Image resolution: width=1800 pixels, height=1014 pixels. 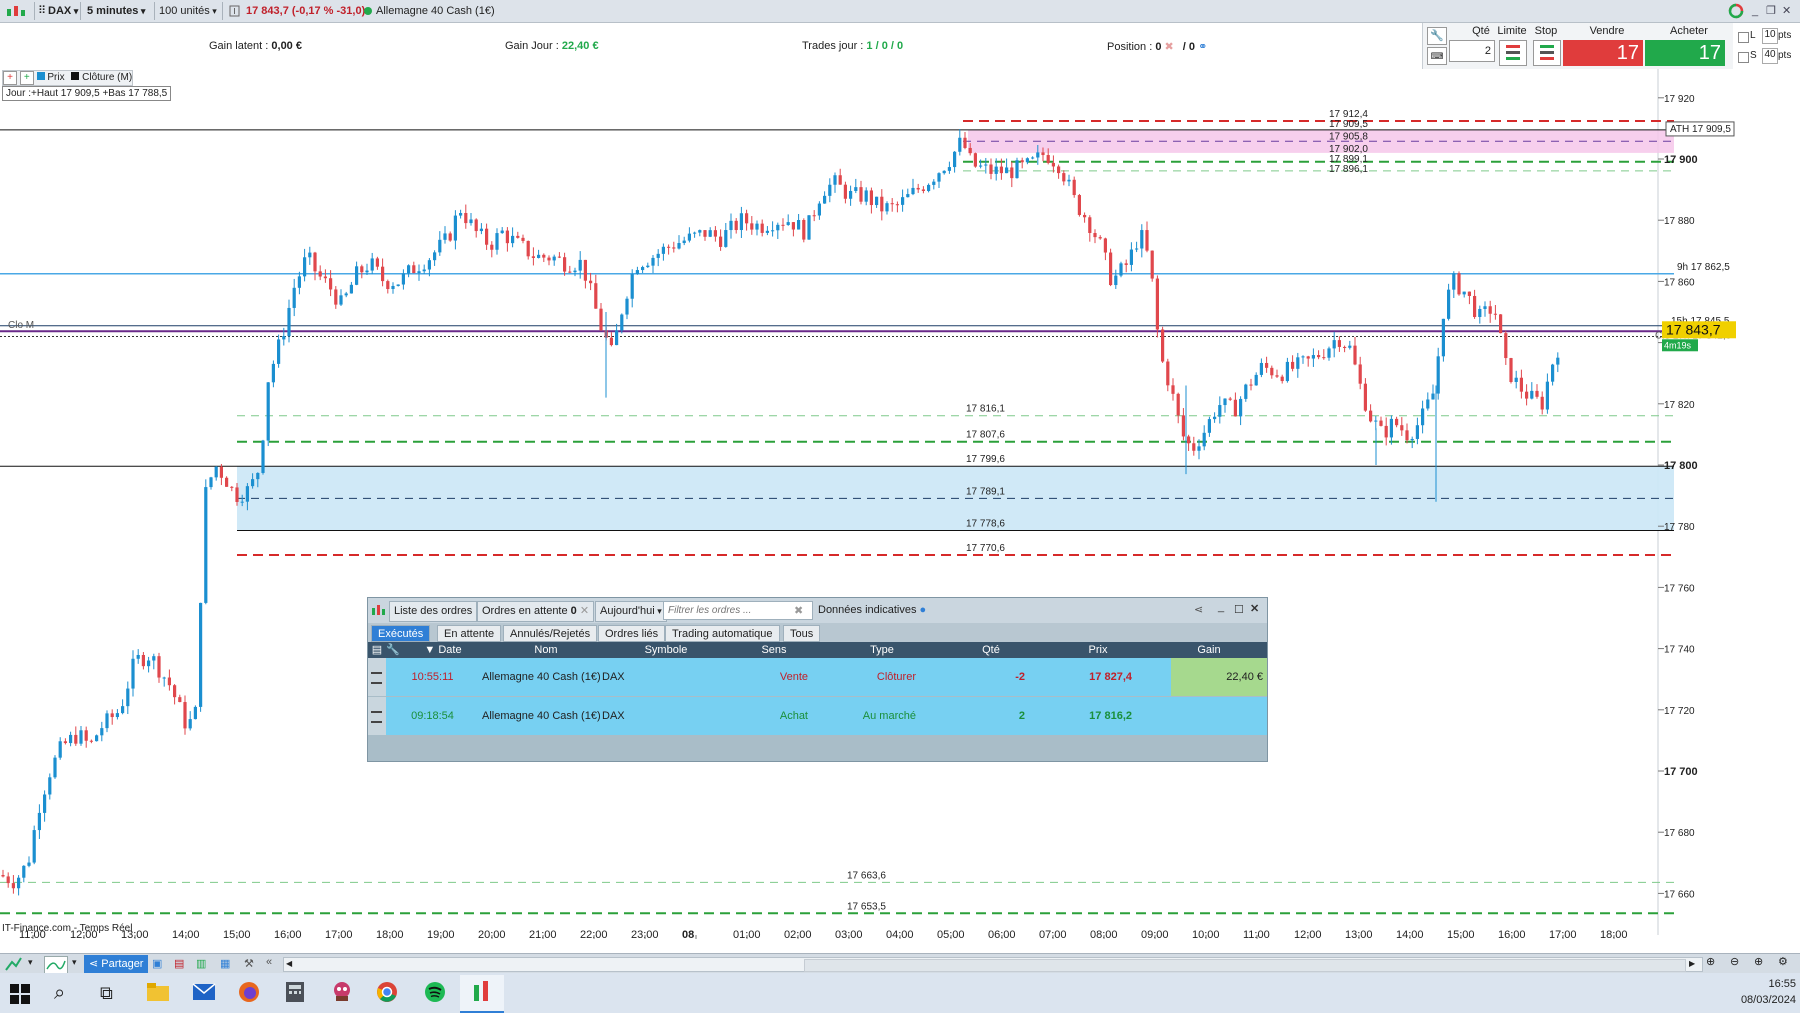 I want to click on chat-icon: ▣, so click(x=157, y=963).